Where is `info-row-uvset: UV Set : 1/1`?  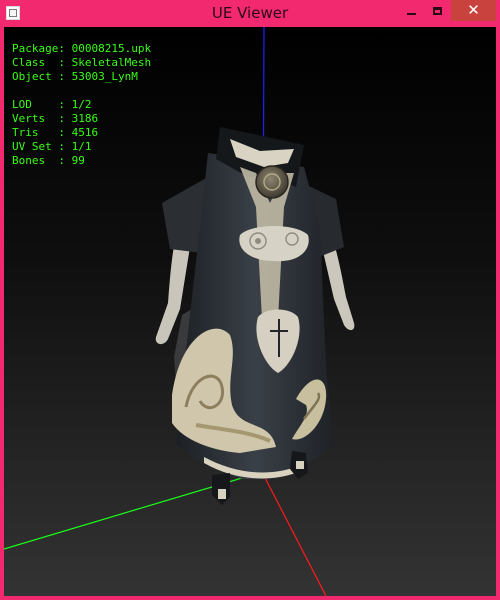 info-row-uvset: UV Set : 1/1 is located at coordinates (81, 147).